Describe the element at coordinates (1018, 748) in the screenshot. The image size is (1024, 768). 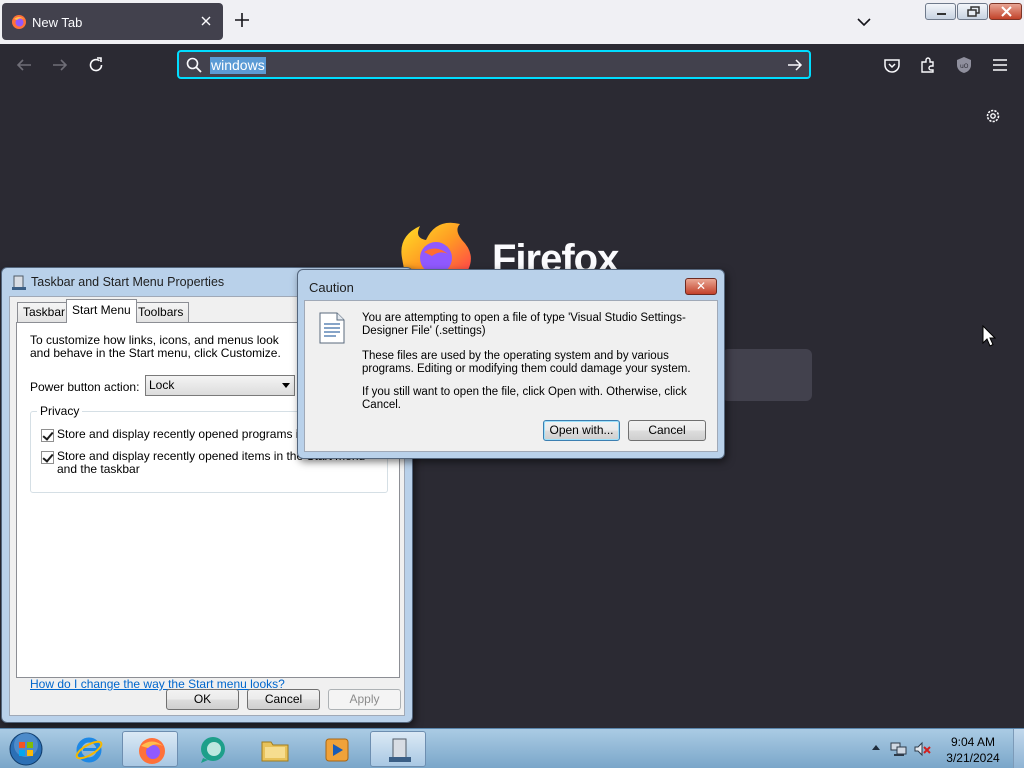
I see `show-desktop-button` at that location.